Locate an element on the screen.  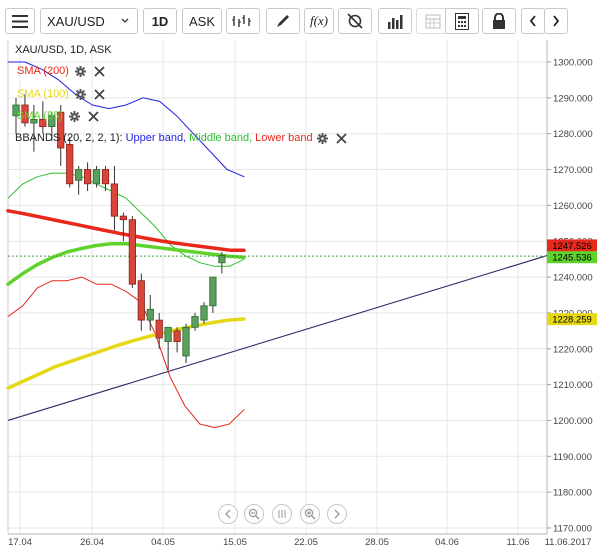
legend-bbands-lower: Lower band is located at coordinates (284, 138).